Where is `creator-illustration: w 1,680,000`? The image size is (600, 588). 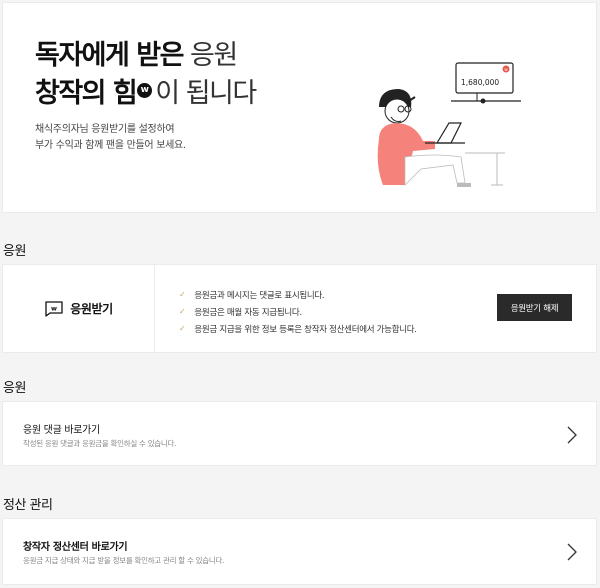 creator-illustration: w 1,680,000 is located at coordinates (449, 124).